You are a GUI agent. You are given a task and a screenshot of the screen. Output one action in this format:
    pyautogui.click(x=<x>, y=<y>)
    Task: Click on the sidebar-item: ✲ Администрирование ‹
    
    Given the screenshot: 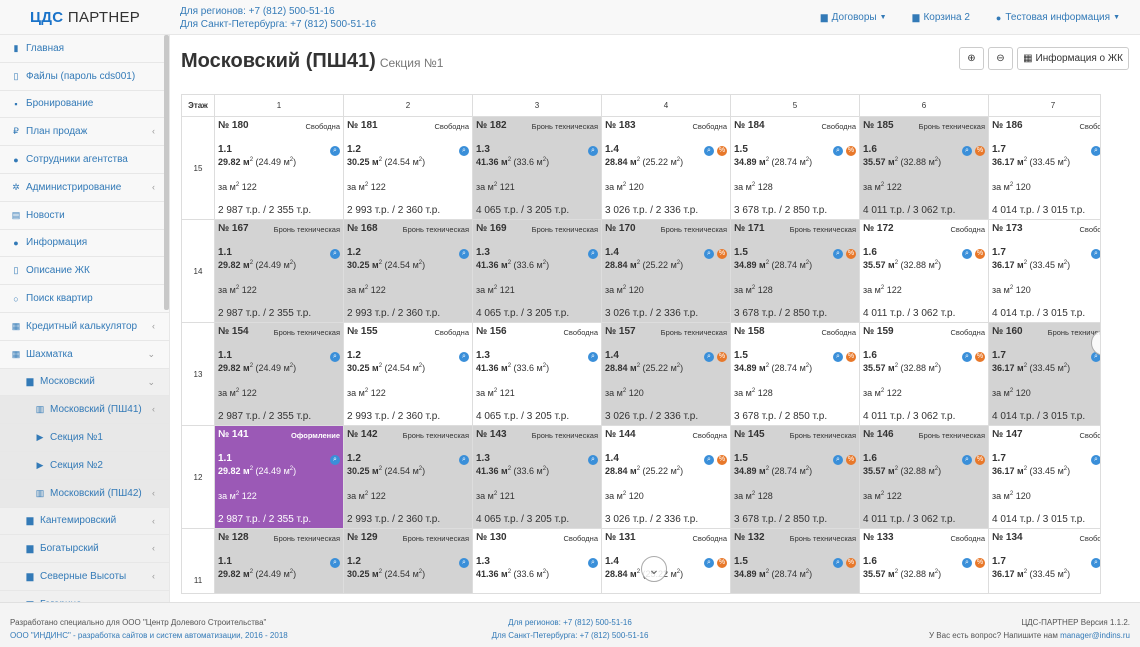 What is the action you would take?
    pyautogui.click(x=84, y=188)
    